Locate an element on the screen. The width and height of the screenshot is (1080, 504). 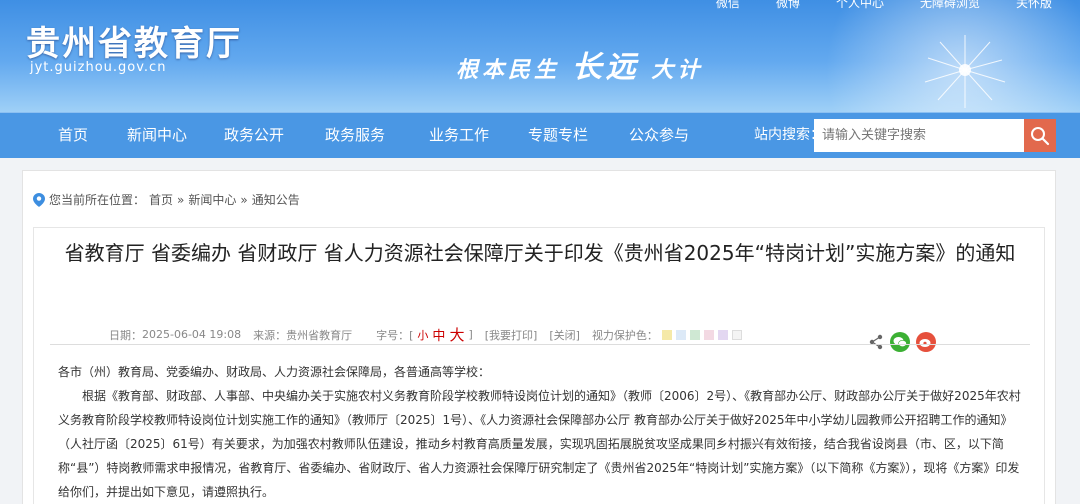
search-button is located at coordinates (1040, 135).